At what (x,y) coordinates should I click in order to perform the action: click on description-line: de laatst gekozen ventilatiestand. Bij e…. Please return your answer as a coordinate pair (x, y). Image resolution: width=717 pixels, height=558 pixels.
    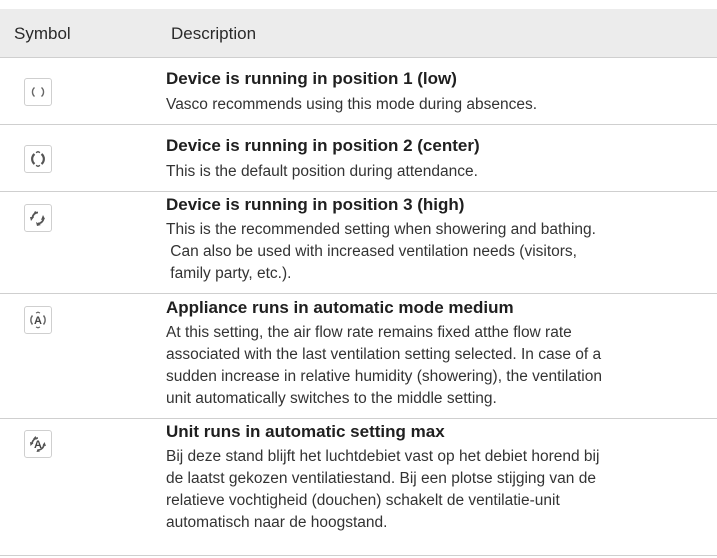
    Looking at the image, I should click on (381, 478).